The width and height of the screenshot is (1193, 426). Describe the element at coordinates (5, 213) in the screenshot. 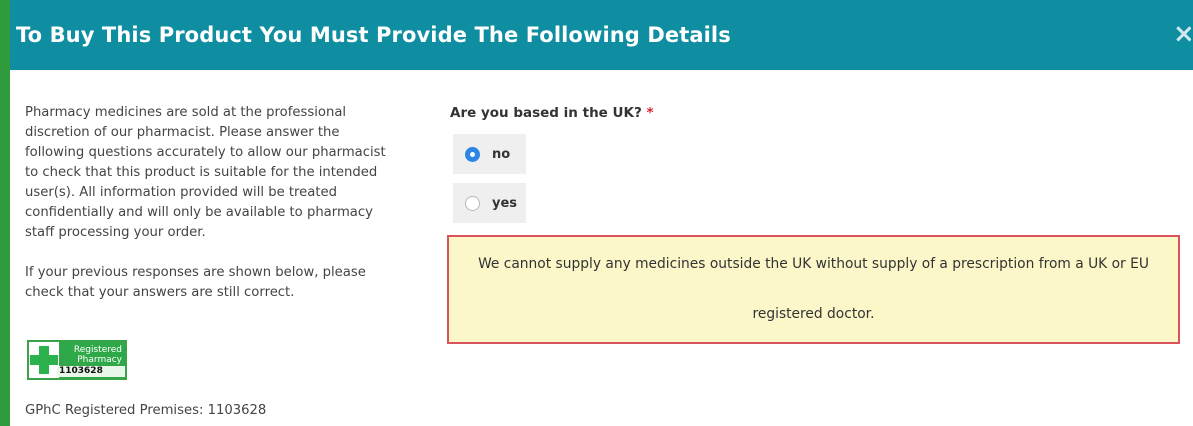

I see `page-edge` at that location.